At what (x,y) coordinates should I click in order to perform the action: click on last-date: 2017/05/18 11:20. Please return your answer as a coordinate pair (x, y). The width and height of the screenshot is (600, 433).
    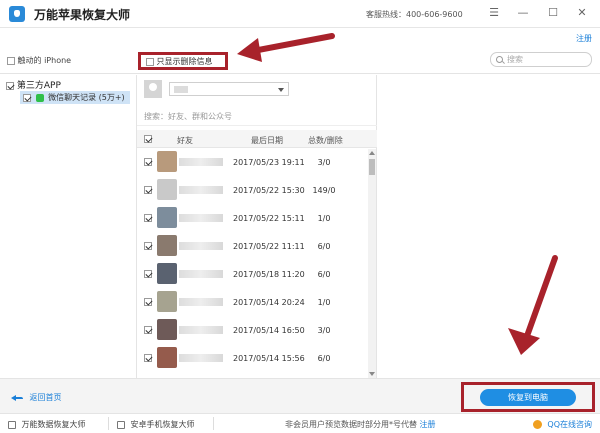
    Looking at the image, I should click on (269, 274).